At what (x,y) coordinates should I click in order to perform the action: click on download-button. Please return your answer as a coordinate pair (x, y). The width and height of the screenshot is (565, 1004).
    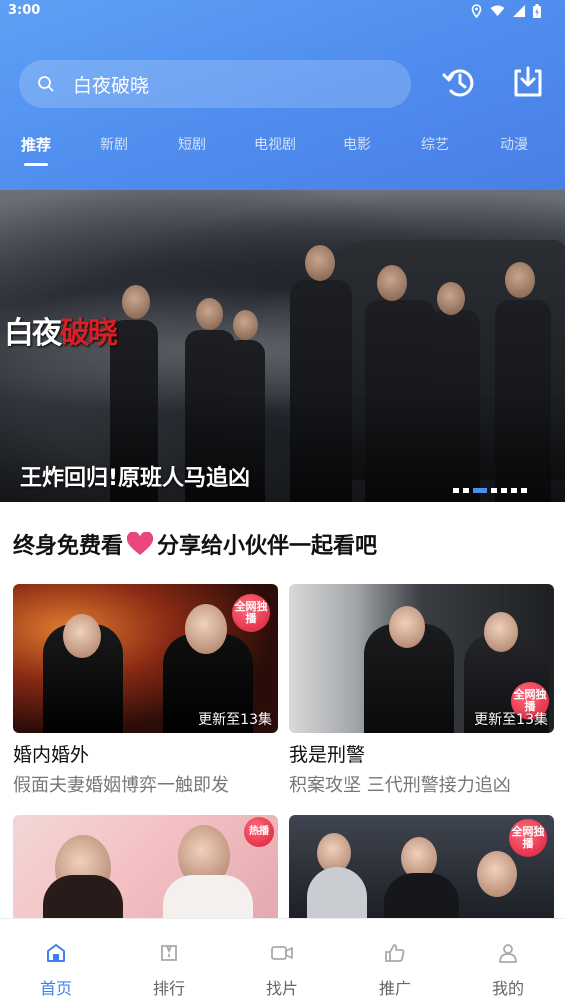
    Looking at the image, I should click on (528, 84).